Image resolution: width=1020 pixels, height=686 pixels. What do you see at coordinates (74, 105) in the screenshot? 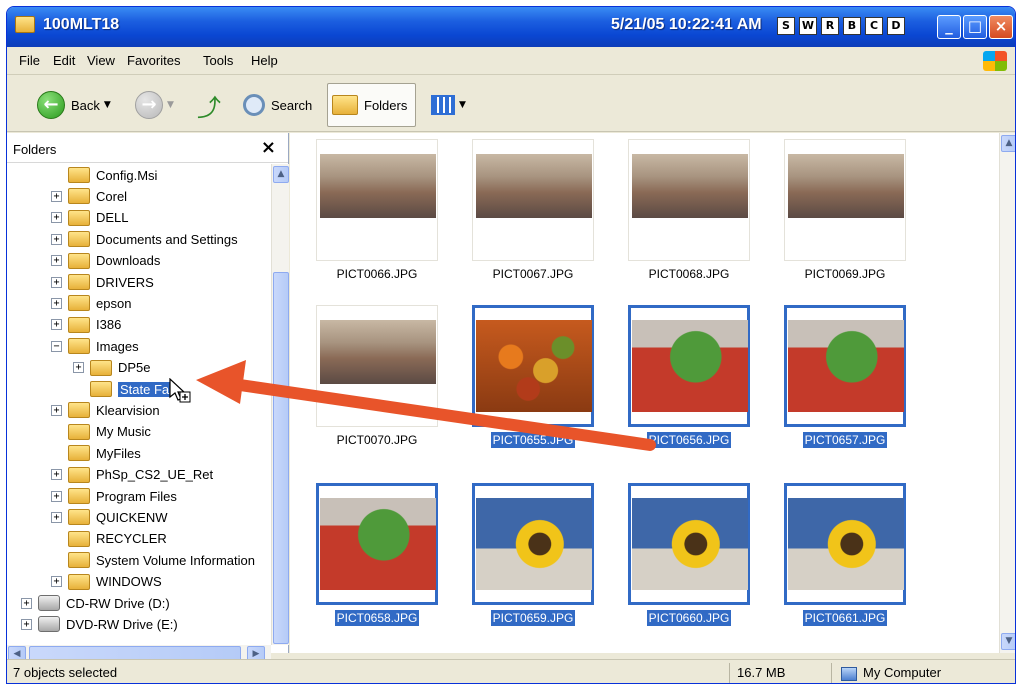
I see `back-button: ← Back ▼` at bounding box center [74, 105].